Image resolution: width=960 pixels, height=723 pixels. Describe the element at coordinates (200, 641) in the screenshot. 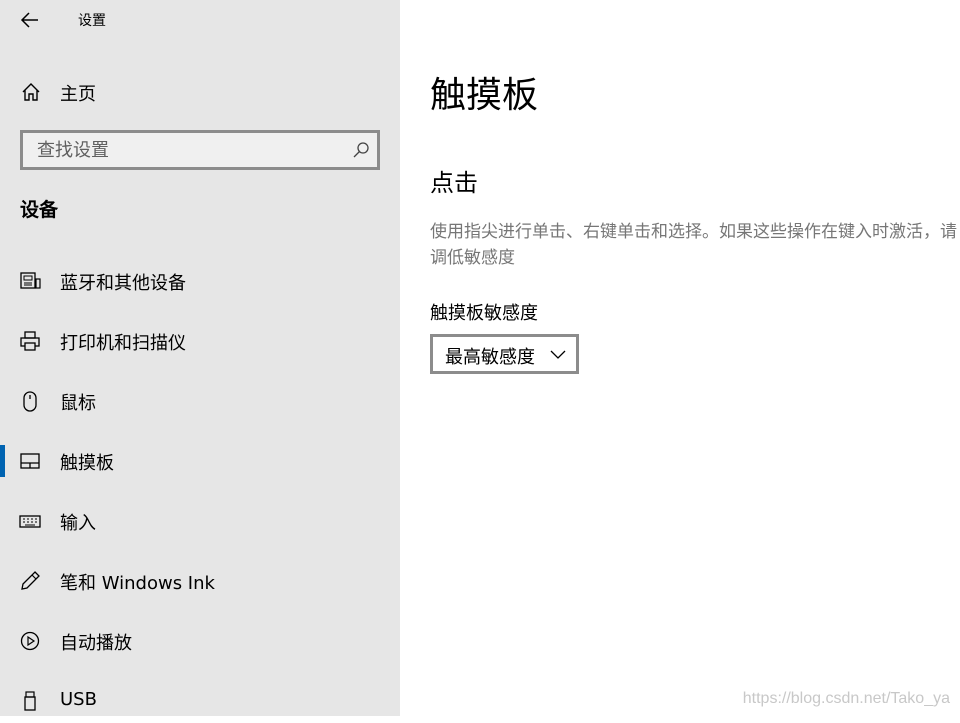

I see `sidebar-item-autoplay: 自动播放` at that location.